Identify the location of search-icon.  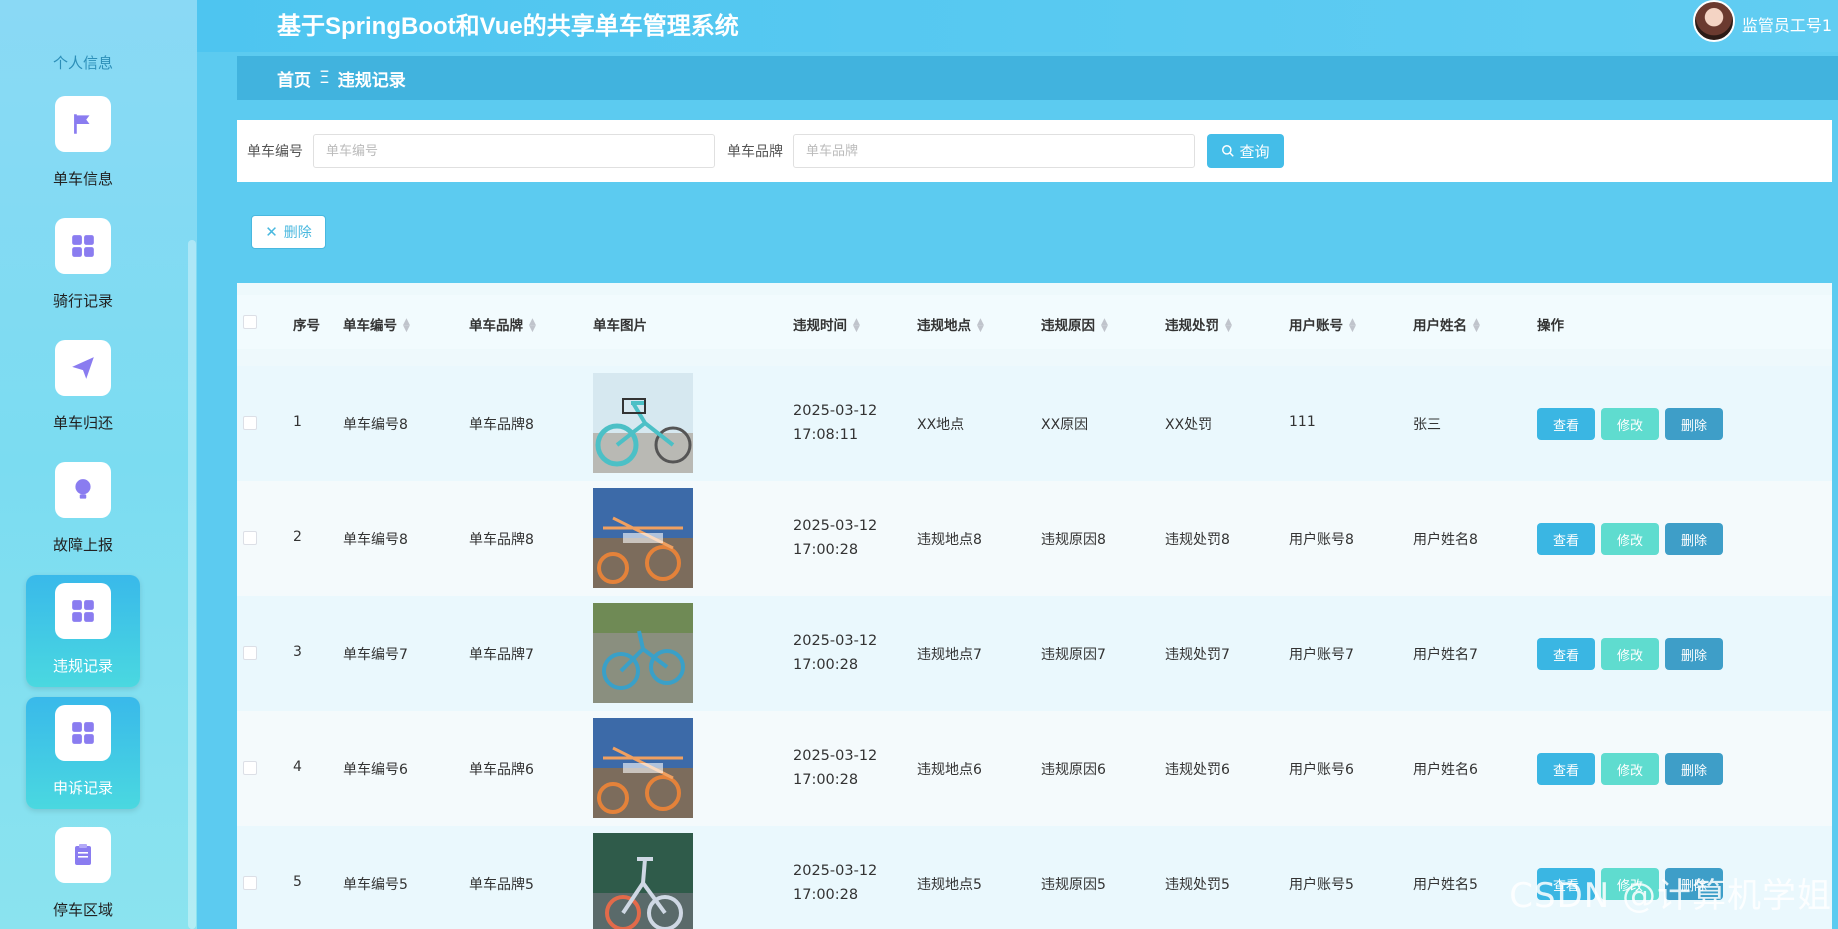
(1228, 151).